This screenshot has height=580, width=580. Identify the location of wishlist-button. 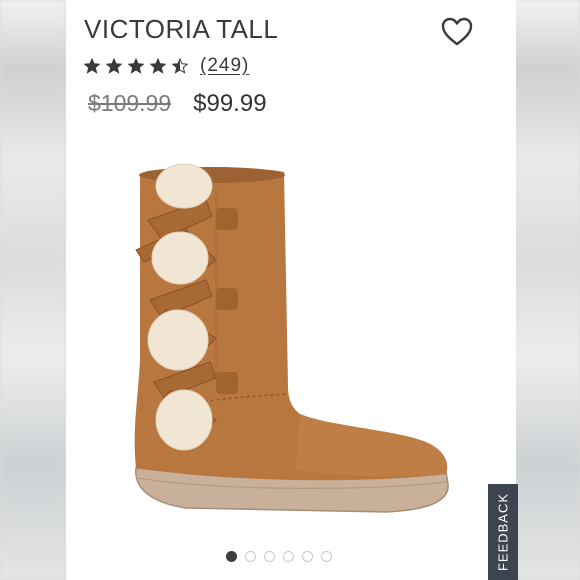
(457, 32).